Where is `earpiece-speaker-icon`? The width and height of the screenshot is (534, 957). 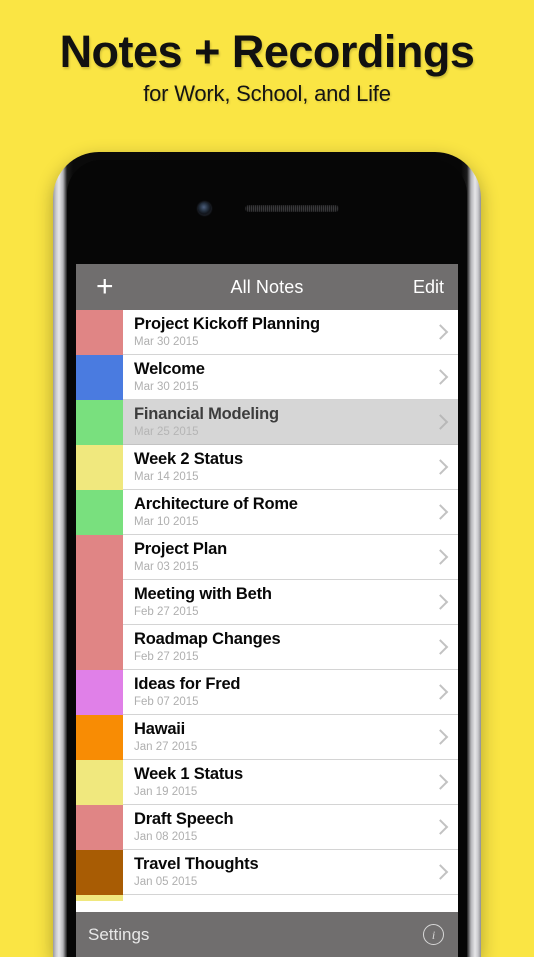
earpiece-speaker-icon is located at coordinates (292, 208).